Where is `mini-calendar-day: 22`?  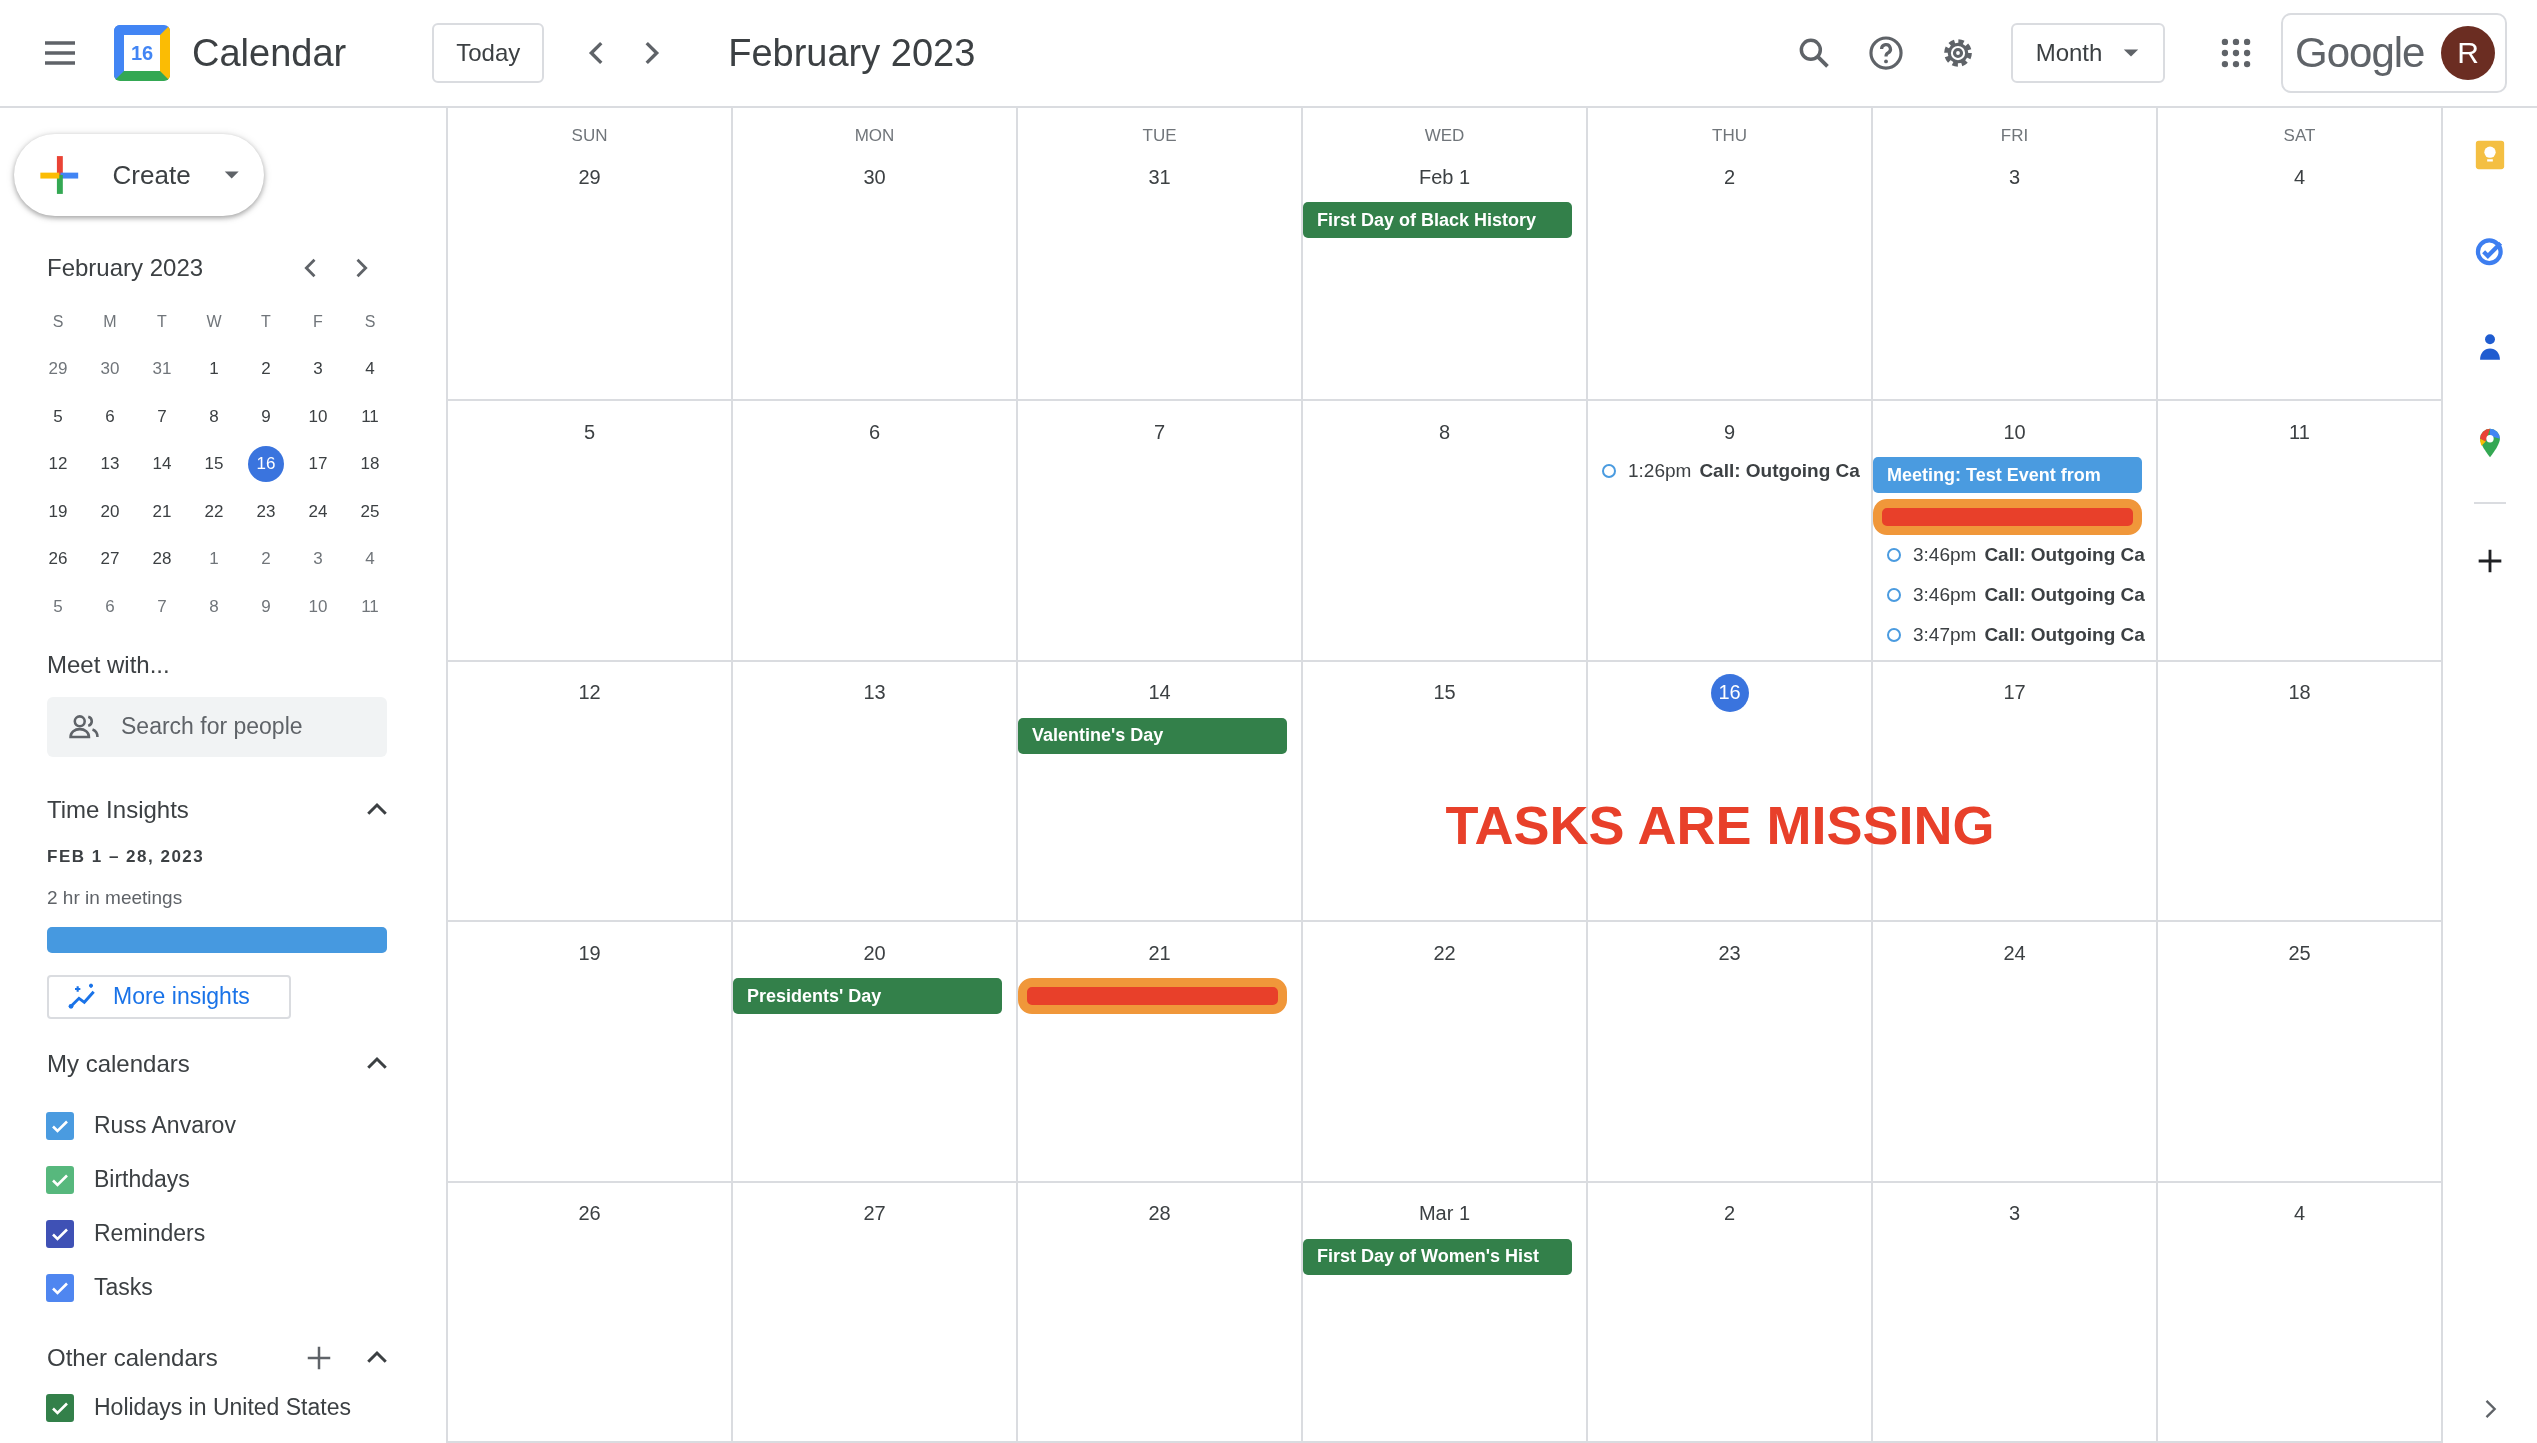
mini-calendar-day: 22 is located at coordinates (214, 511).